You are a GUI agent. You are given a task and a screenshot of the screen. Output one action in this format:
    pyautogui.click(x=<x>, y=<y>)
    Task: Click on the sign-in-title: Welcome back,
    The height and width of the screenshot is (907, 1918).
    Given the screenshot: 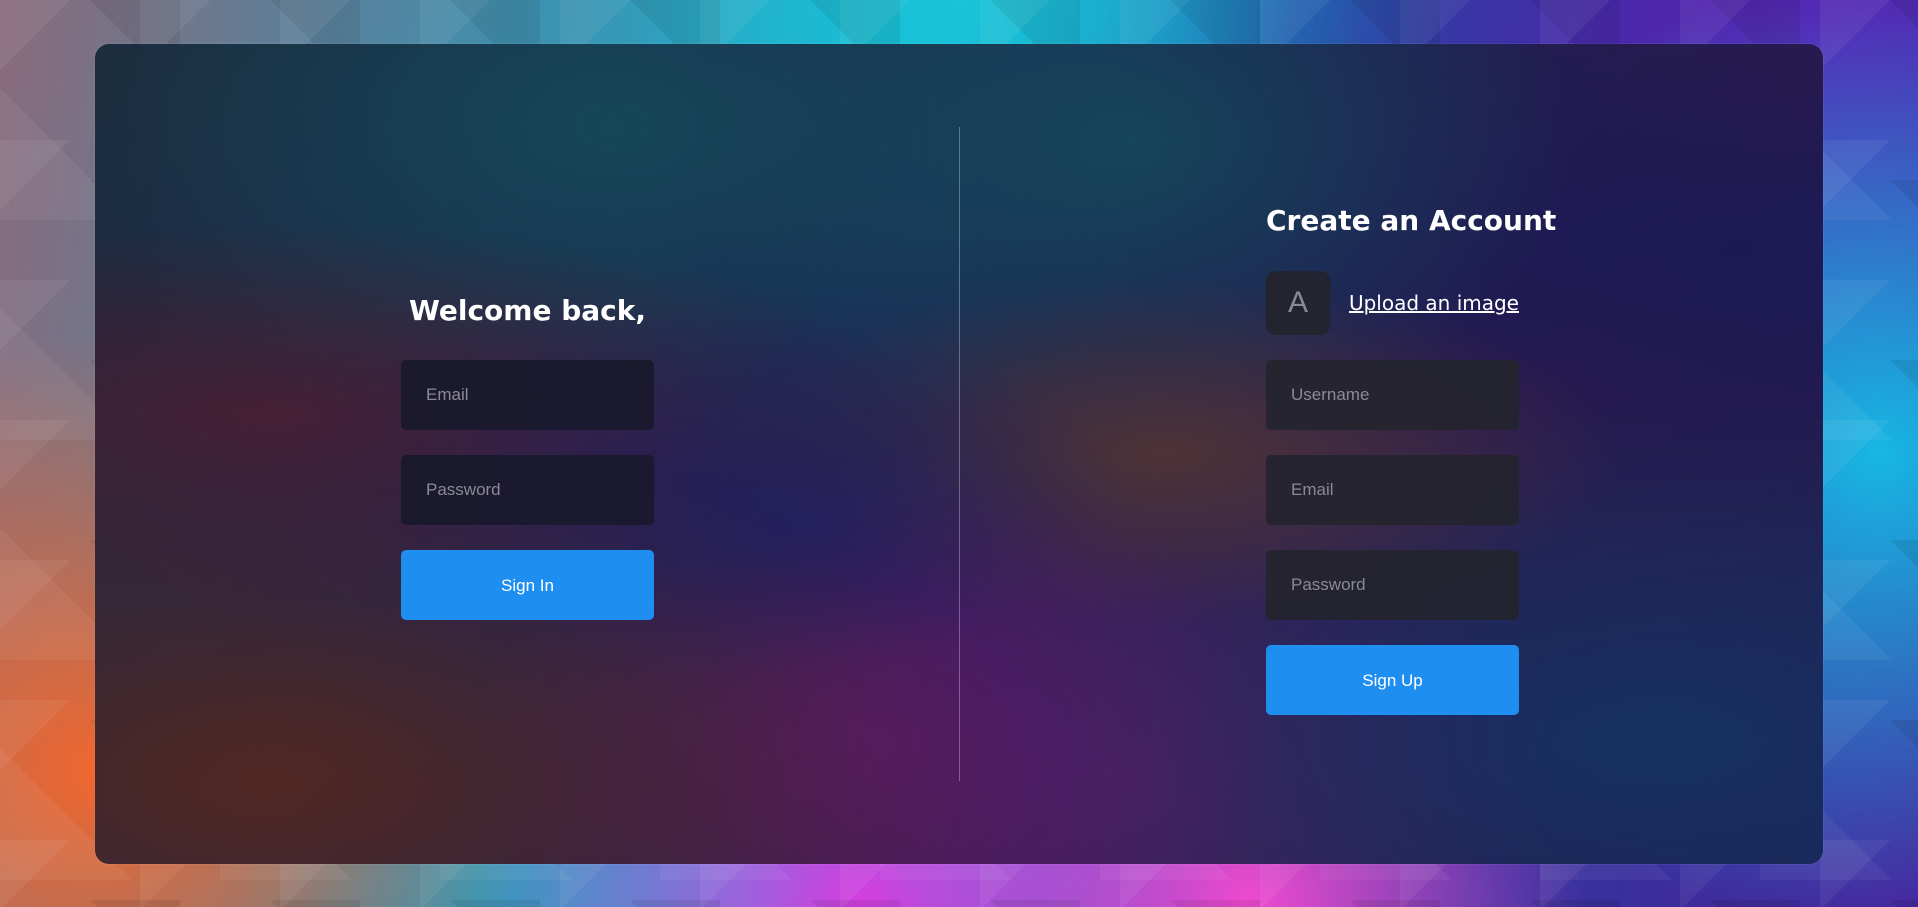 What is the action you would take?
    pyautogui.click(x=527, y=310)
    